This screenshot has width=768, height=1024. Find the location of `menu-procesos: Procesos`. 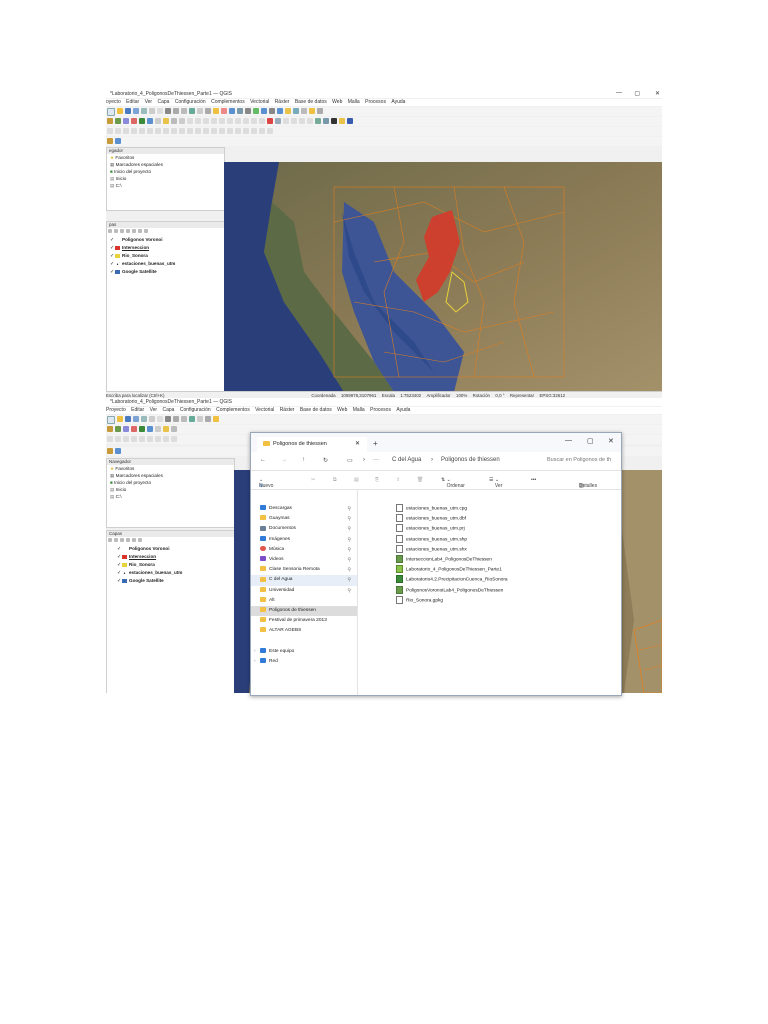

menu-procesos: Procesos is located at coordinates (375, 102).